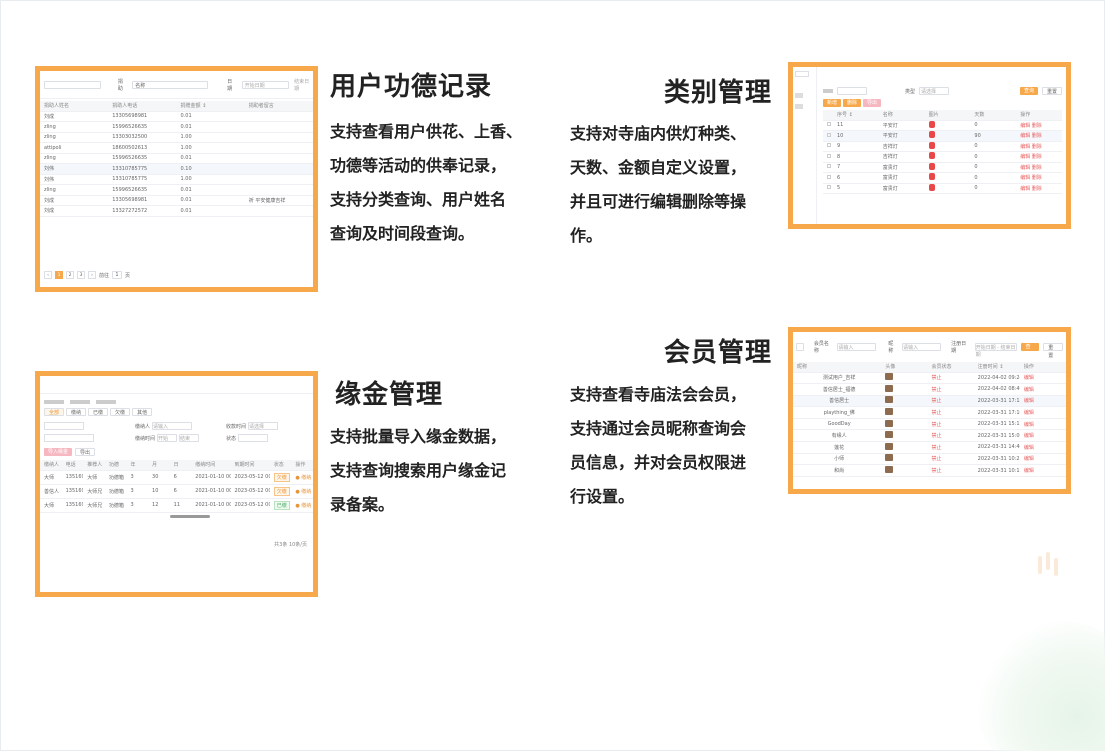  What do you see at coordinates (142, 412) in the screenshot?
I see `karma-tab: 其他` at bounding box center [142, 412].